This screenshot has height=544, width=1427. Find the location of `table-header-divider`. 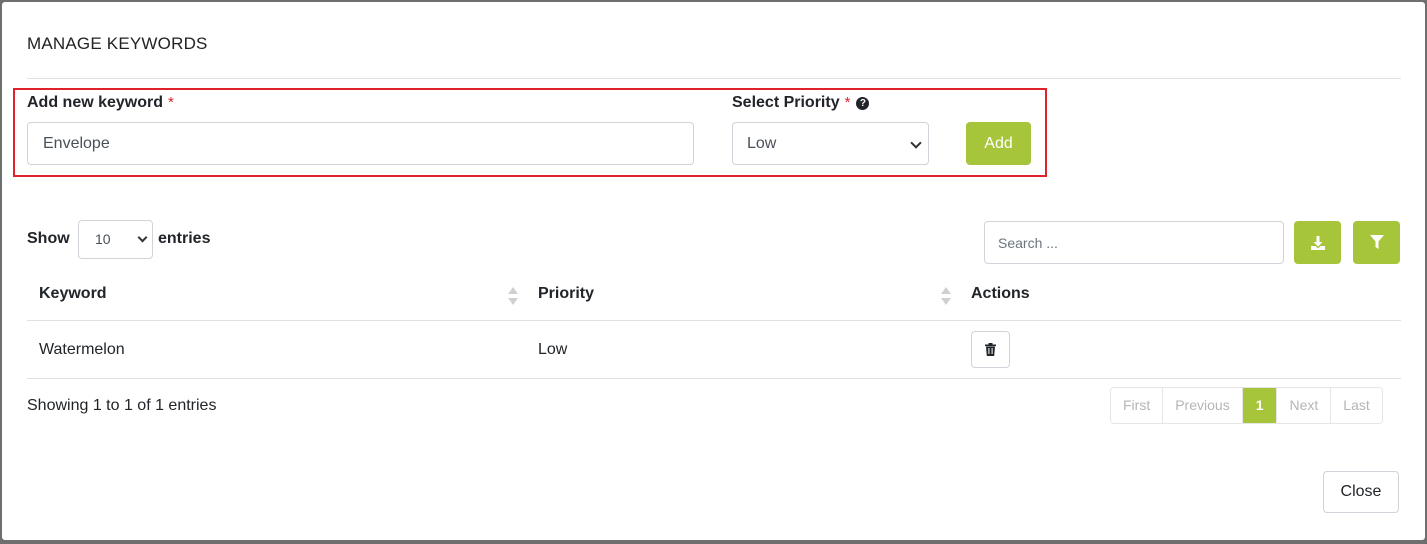

table-header-divider is located at coordinates (714, 320).